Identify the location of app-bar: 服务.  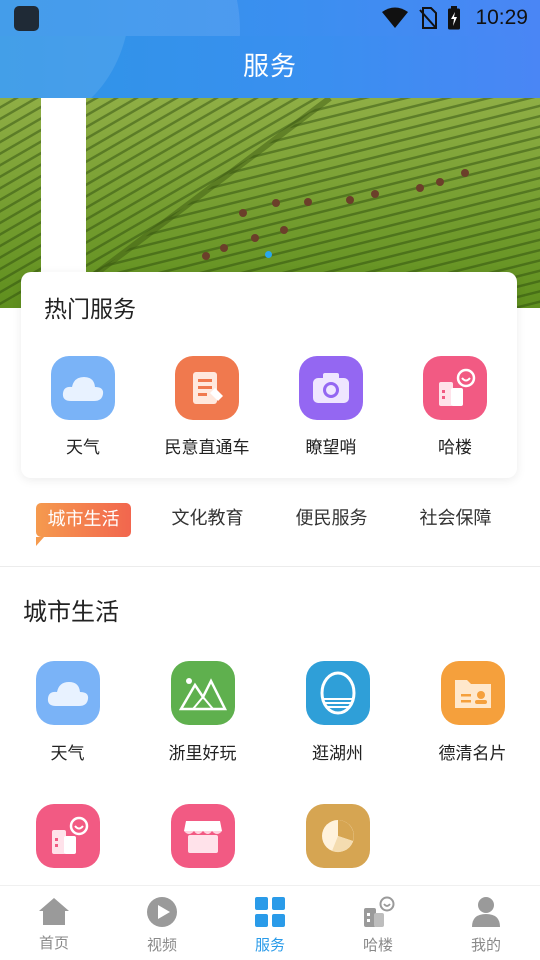
(270, 67).